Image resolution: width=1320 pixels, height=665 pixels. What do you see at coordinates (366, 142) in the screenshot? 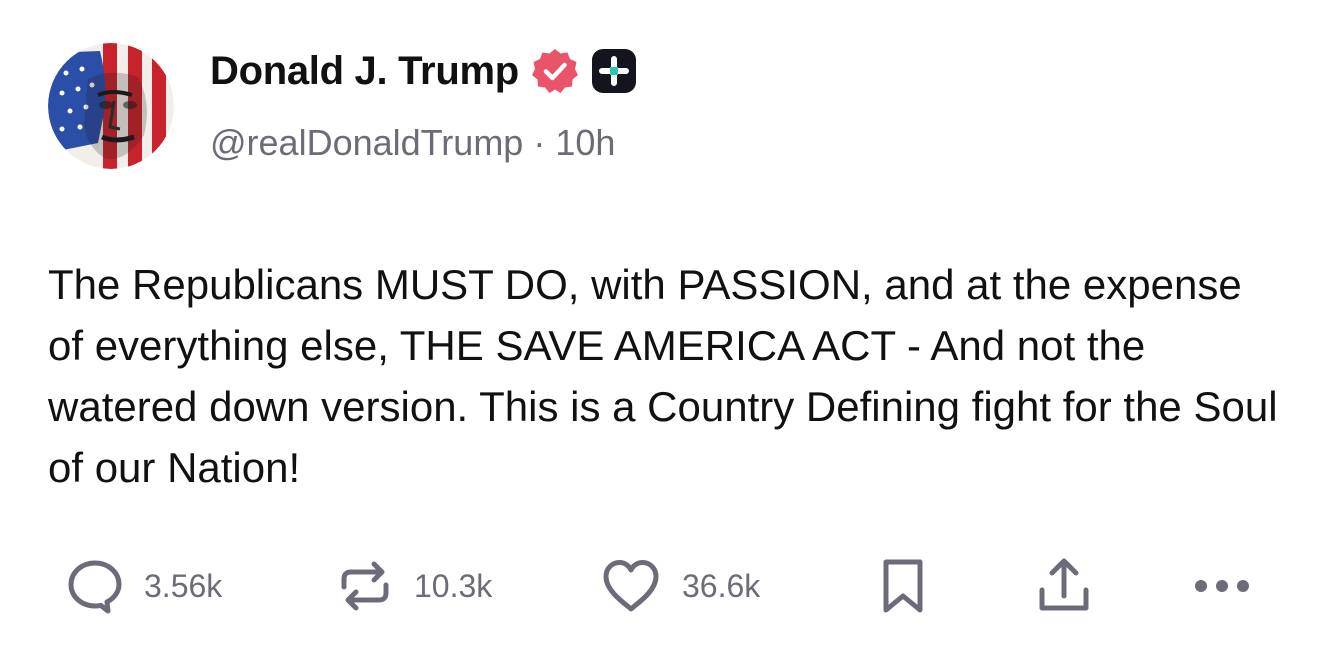
I see `author-handle: @realDonaldTrump` at bounding box center [366, 142].